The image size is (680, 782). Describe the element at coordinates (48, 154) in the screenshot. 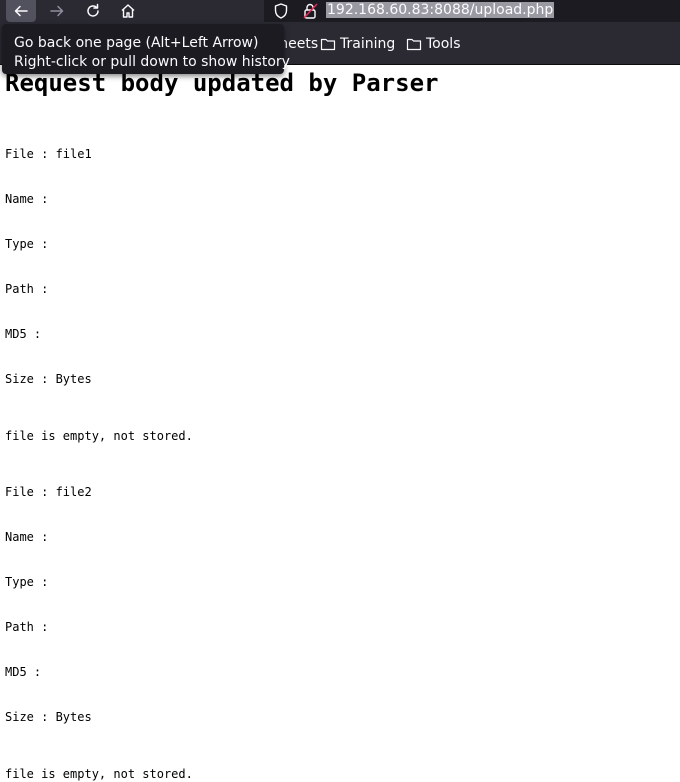

I see `file-label: File : file1` at that location.